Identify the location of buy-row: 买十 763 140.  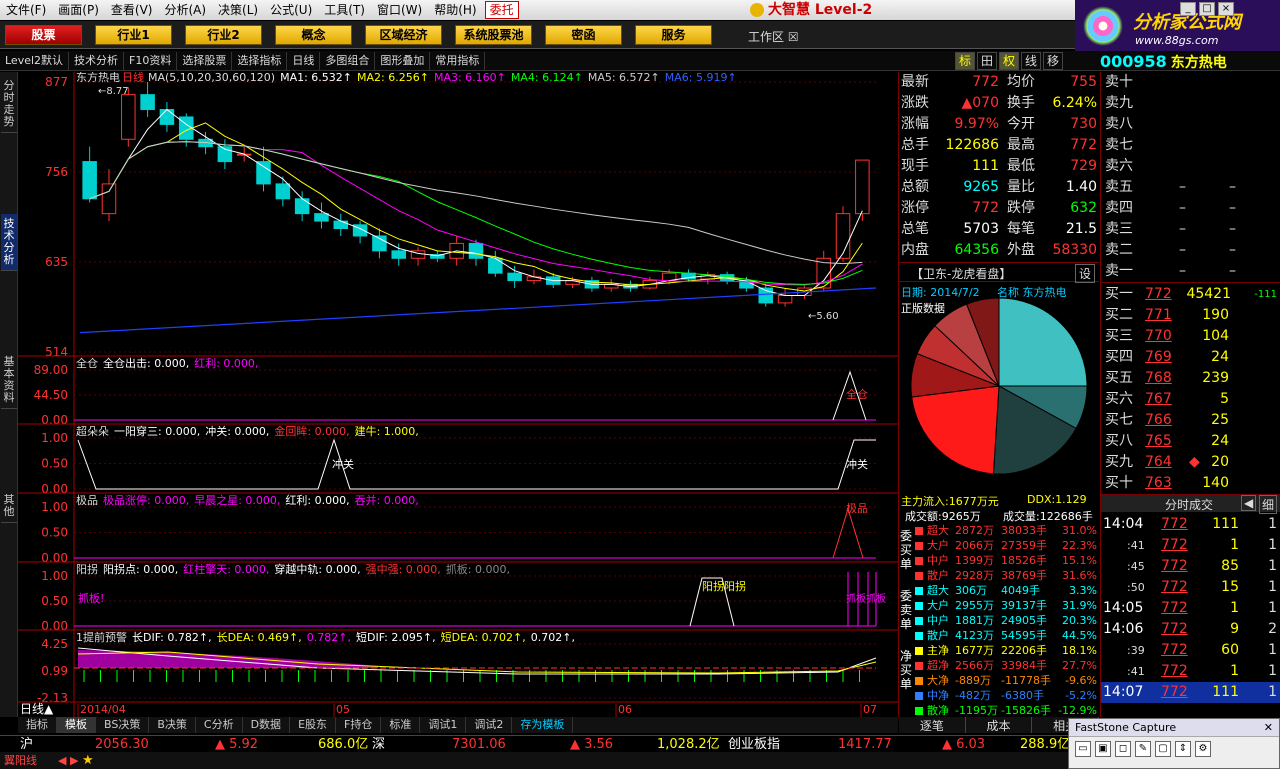
(1190, 483).